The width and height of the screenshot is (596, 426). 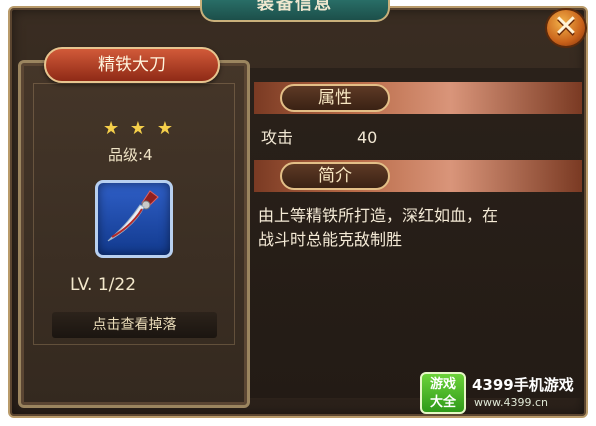 I want to click on watermark-url: www.4399.cn, so click(x=511, y=402).